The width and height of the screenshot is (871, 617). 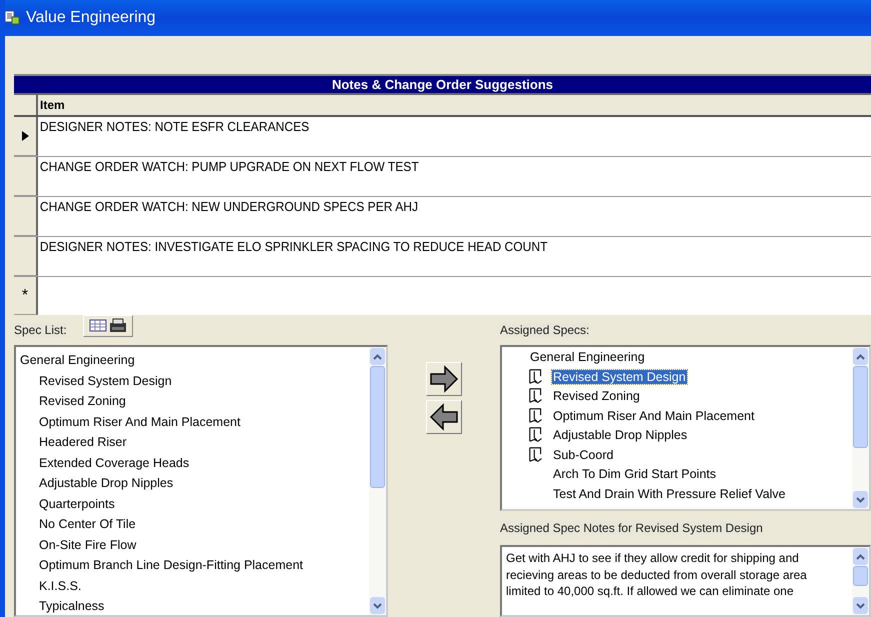 What do you see at coordinates (425, 176) in the screenshot?
I see `table-cell: CHANGE ORDER WATCH: PUMP UPGRADE ON NEXT FLOW TEST` at bounding box center [425, 176].